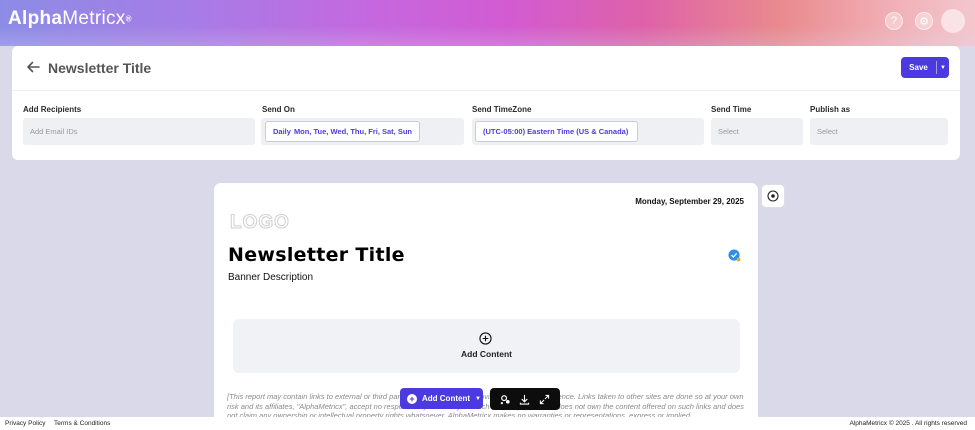  What do you see at coordinates (734, 255) in the screenshot?
I see `verified-badge-icon` at bounding box center [734, 255].